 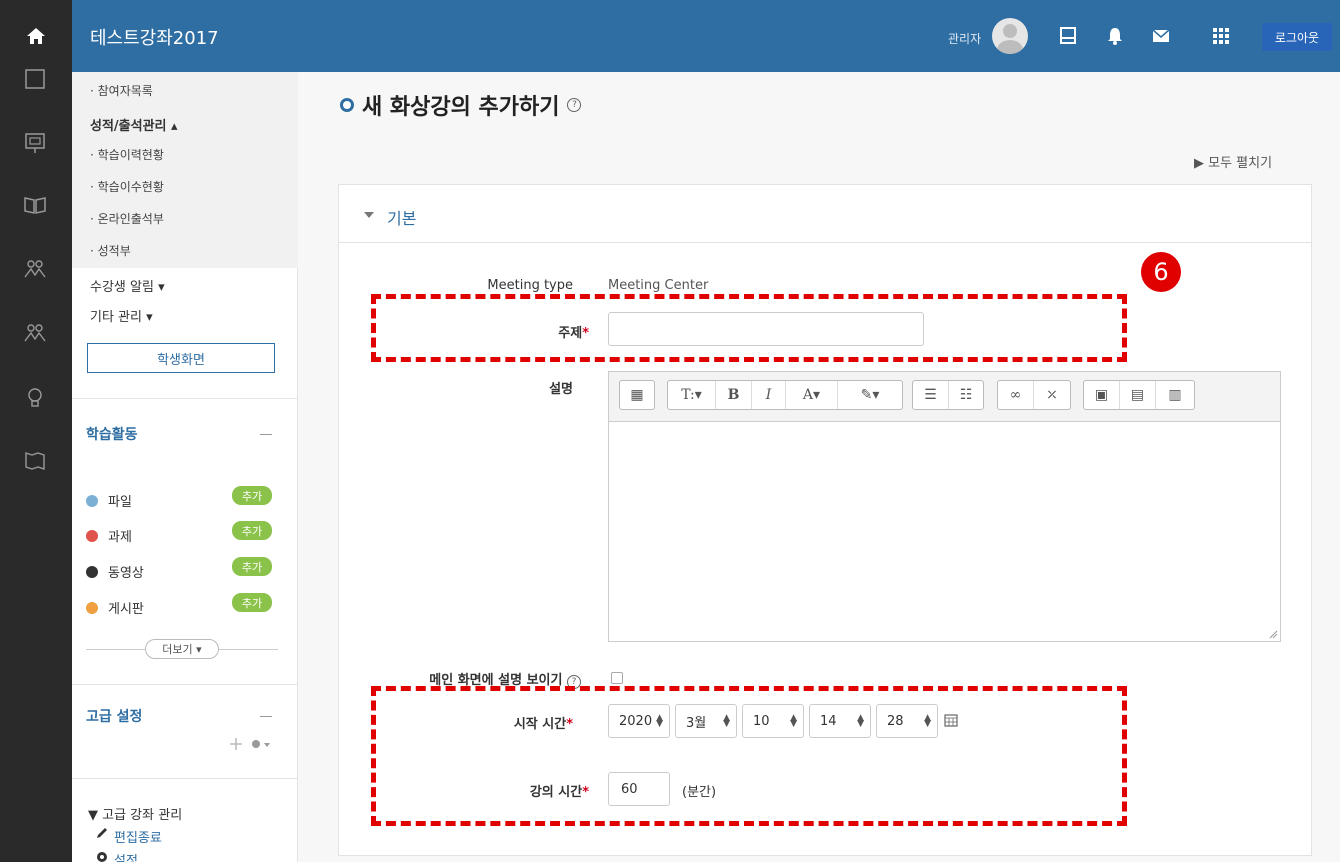 I want to click on home-button, so click(x=36, y=36).